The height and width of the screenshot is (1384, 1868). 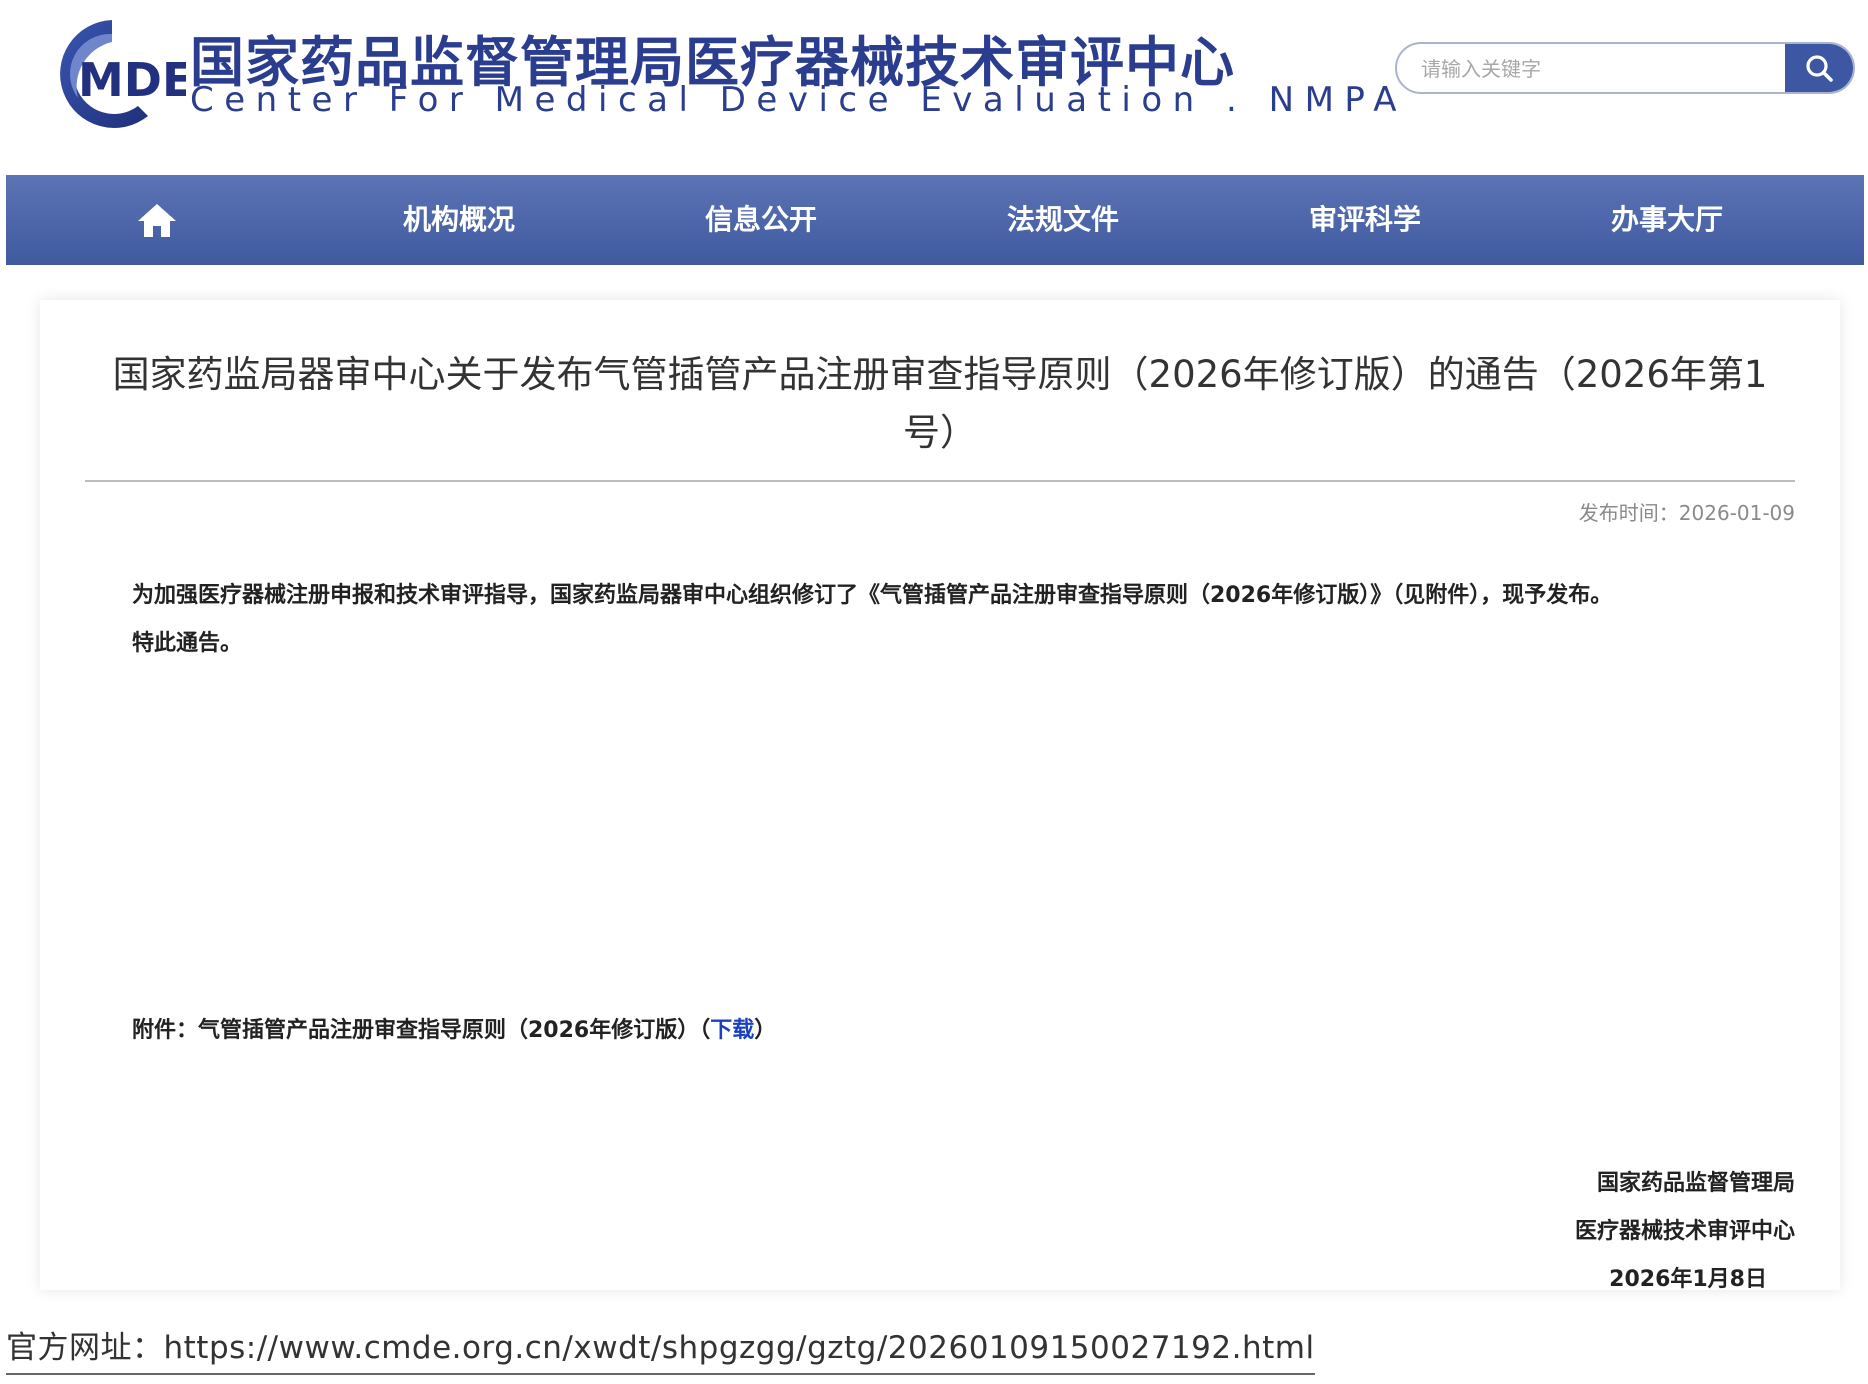 I want to click on search-button, so click(x=1819, y=68).